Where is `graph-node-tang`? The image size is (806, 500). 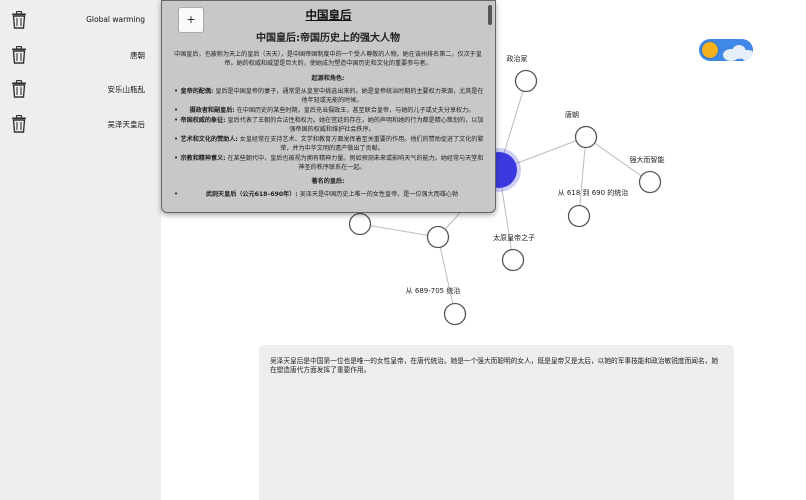 graph-node-tang is located at coordinates (586, 137).